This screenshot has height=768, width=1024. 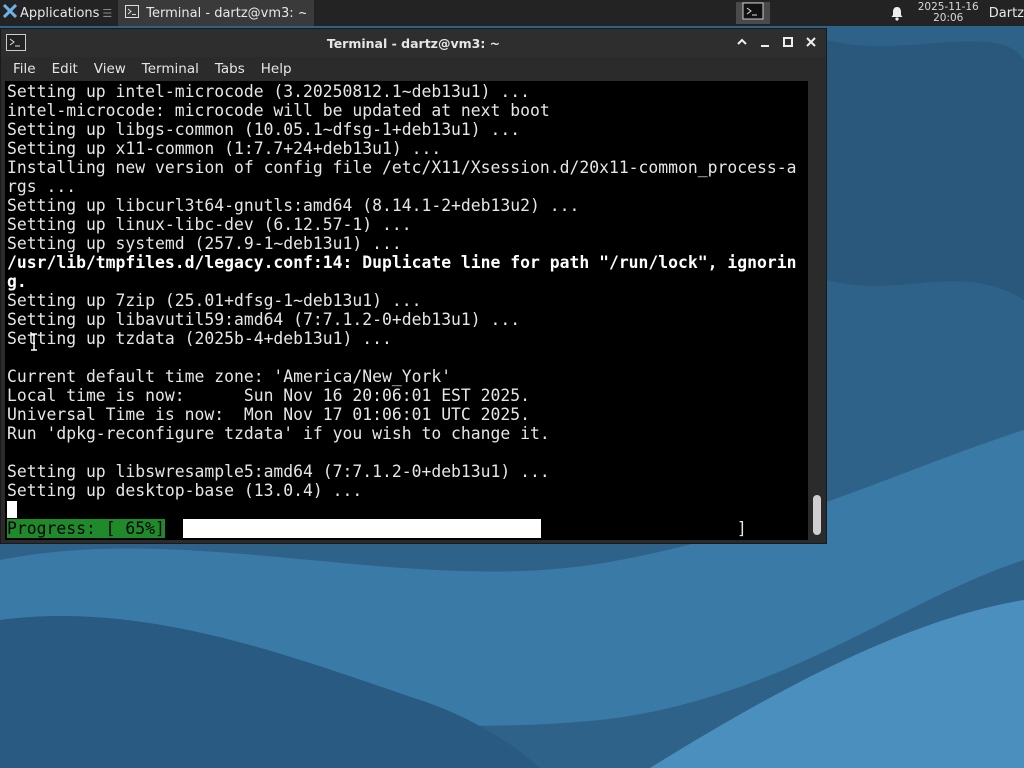 I want to click on menu-view: View, so click(x=110, y=69).